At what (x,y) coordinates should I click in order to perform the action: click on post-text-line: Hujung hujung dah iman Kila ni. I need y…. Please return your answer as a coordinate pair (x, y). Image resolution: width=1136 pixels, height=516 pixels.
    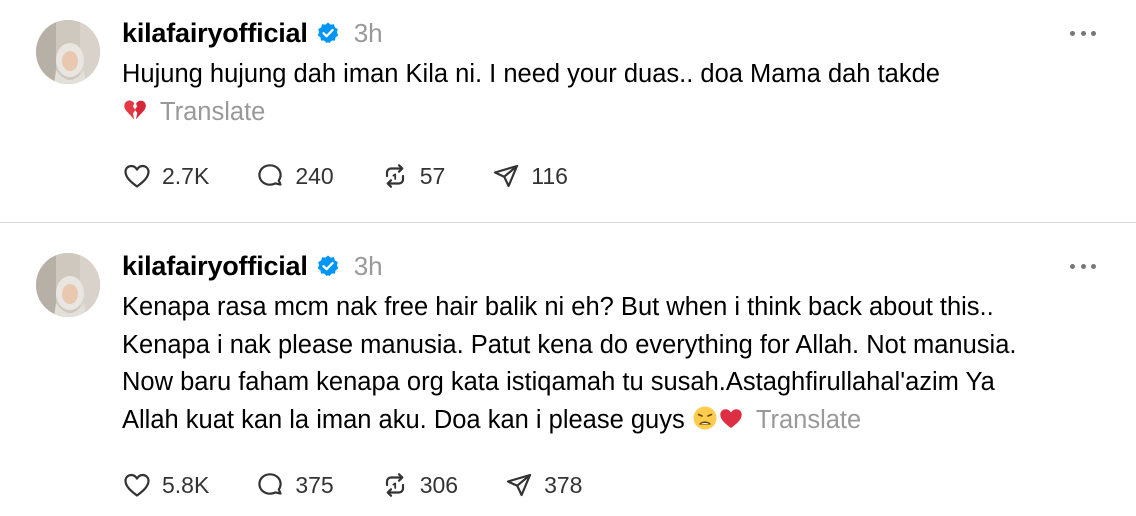
    Looking at the image, I should click on (531, 74).